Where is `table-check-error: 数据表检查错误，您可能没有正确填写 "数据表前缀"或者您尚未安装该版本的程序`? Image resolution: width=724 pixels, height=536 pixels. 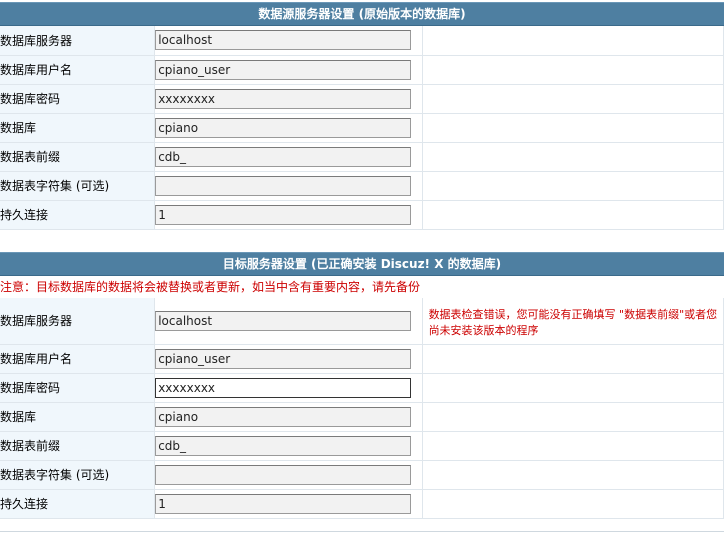 table-check-error: 数据表检查错误，您可能没有正确填写 "数据表前缀"或者您尚未安装该版本的程序 is located at coordinates (573, 322).